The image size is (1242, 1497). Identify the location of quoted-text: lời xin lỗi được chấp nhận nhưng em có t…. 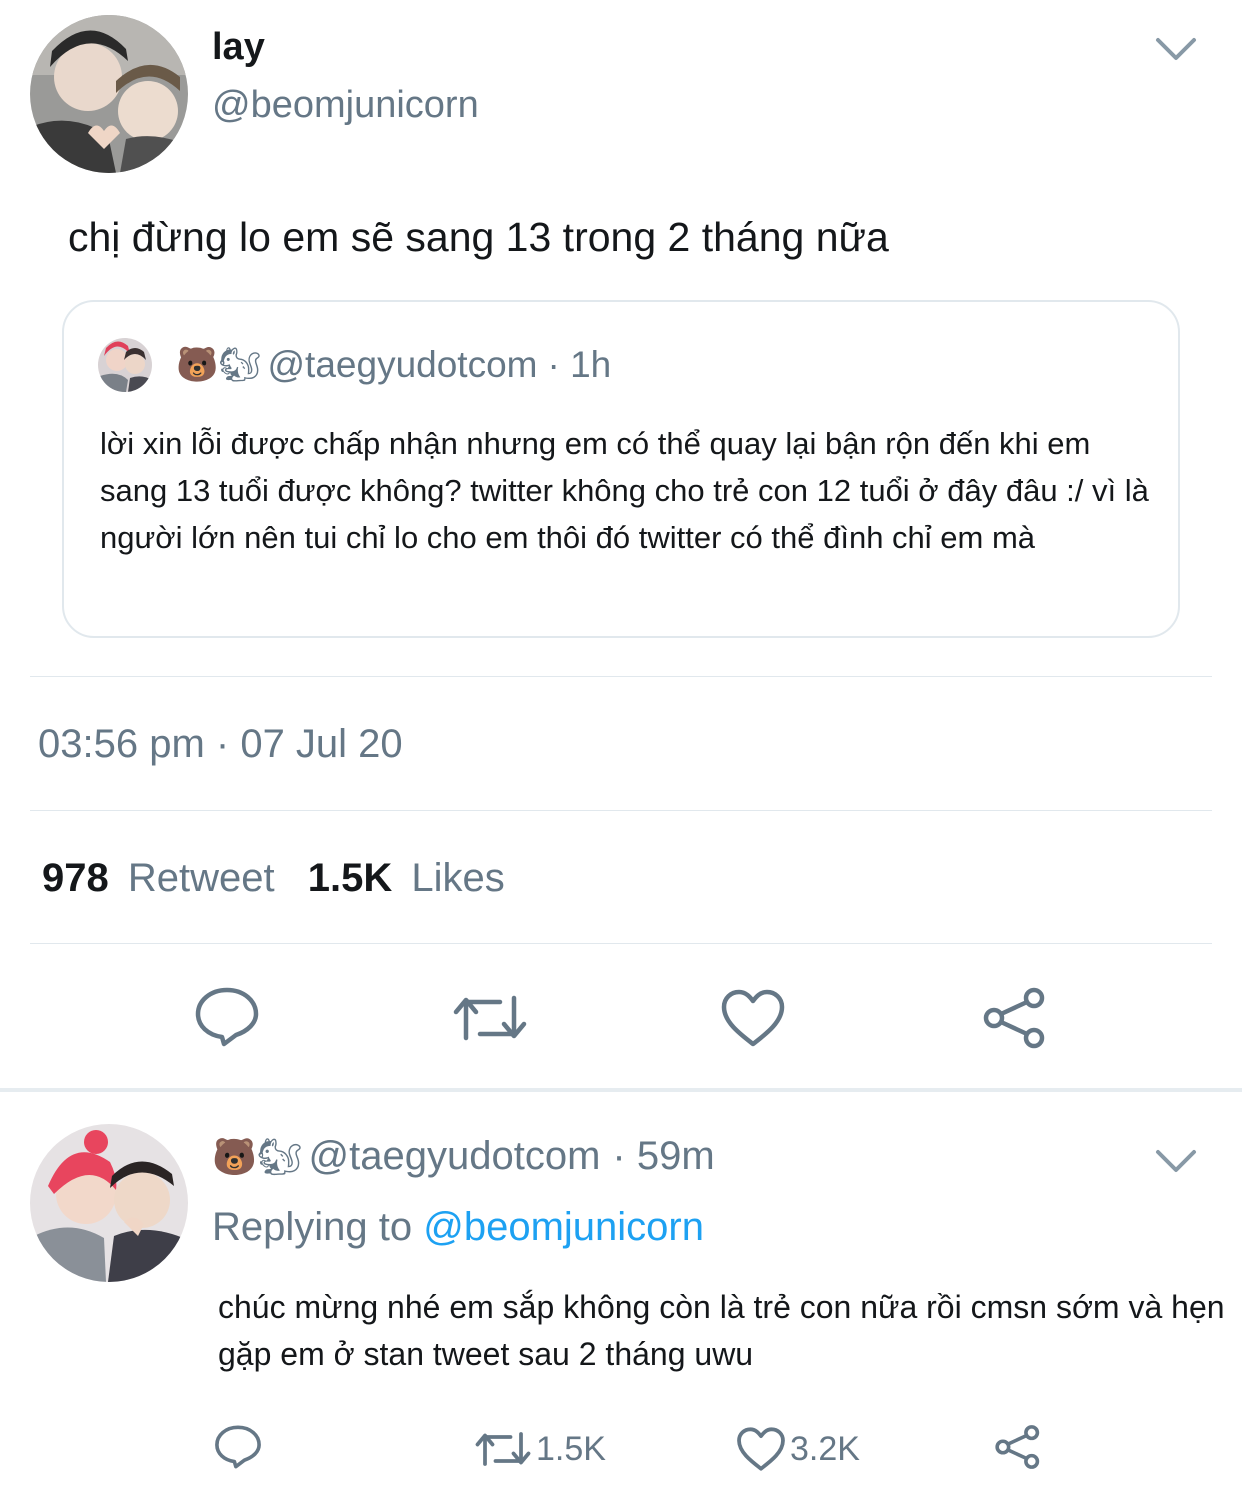
(624, 490).